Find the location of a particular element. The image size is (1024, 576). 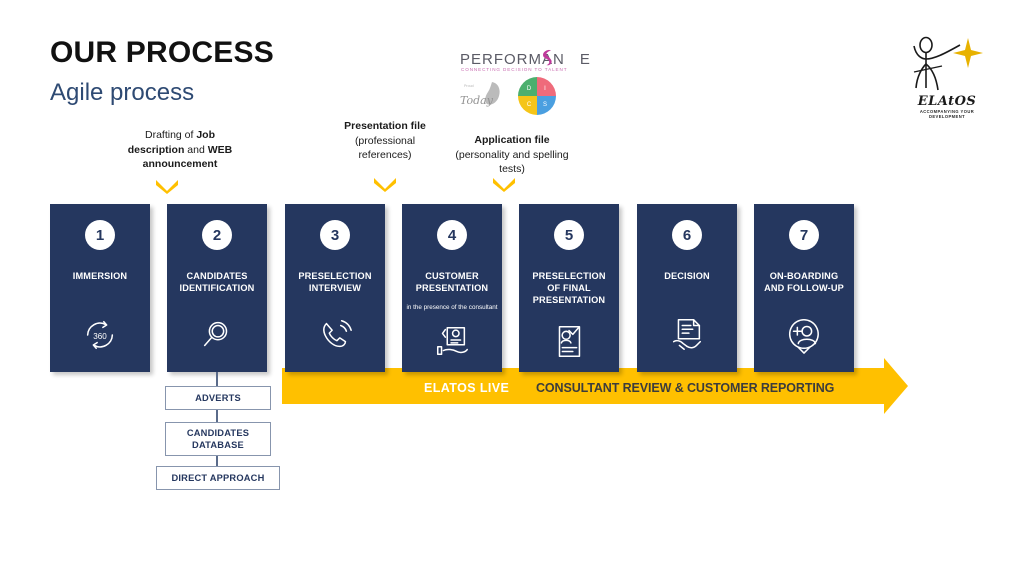

performanse-wordmark: PERFORMAN E is located at coordinates (525, 59).